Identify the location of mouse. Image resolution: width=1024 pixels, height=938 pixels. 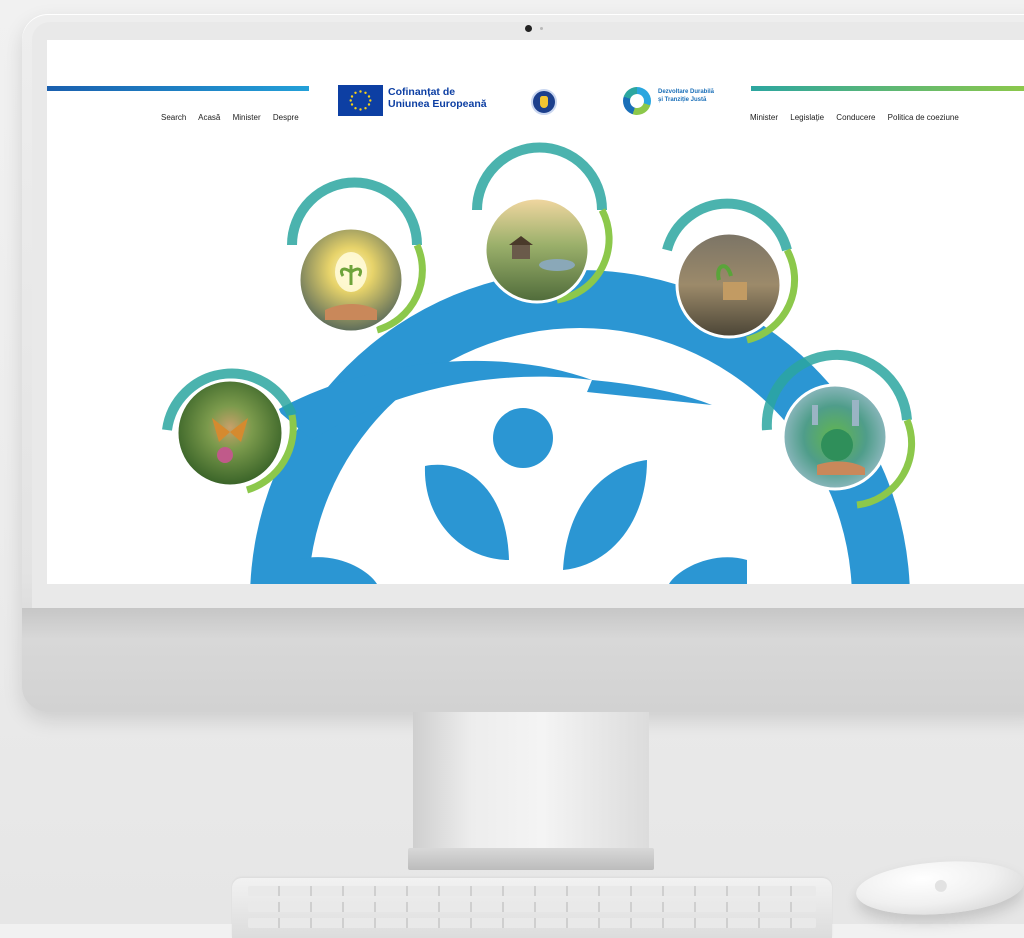
(939, 888).